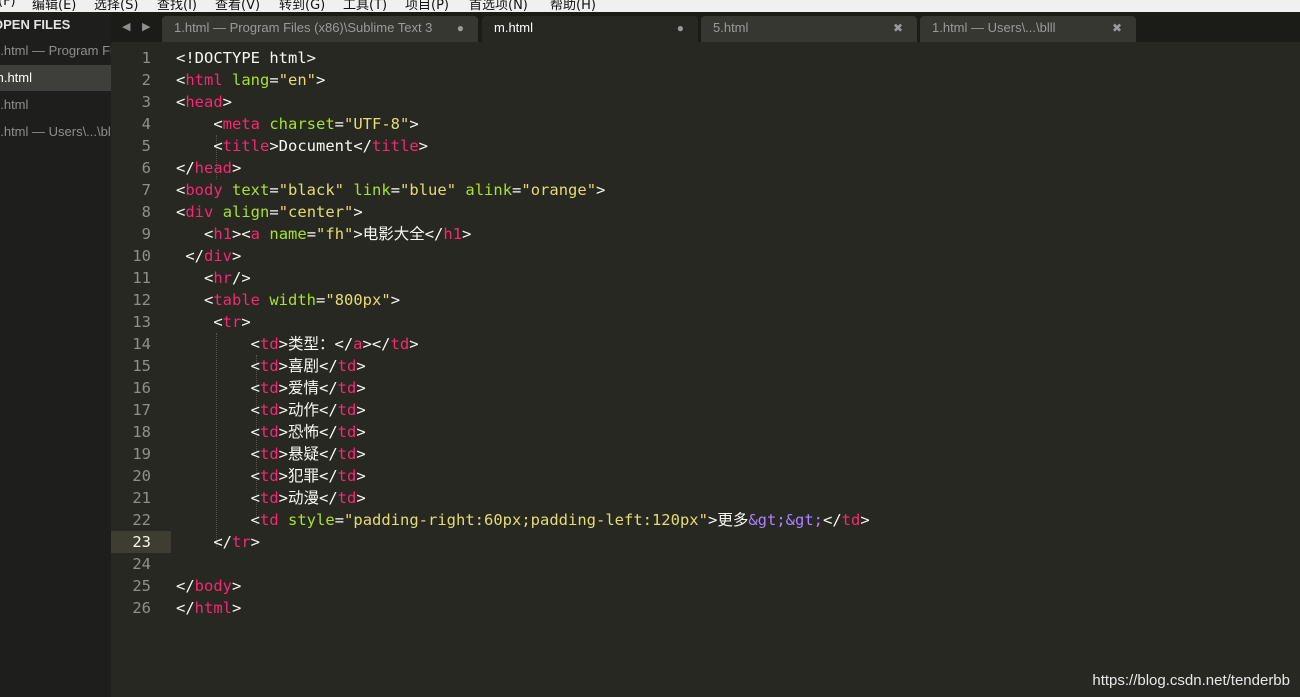  Describe the element at coordinates (1028, 29) in the screenshot. I see `tab-1-html-users: 1.html — Users\...\blll ✖` at that location.